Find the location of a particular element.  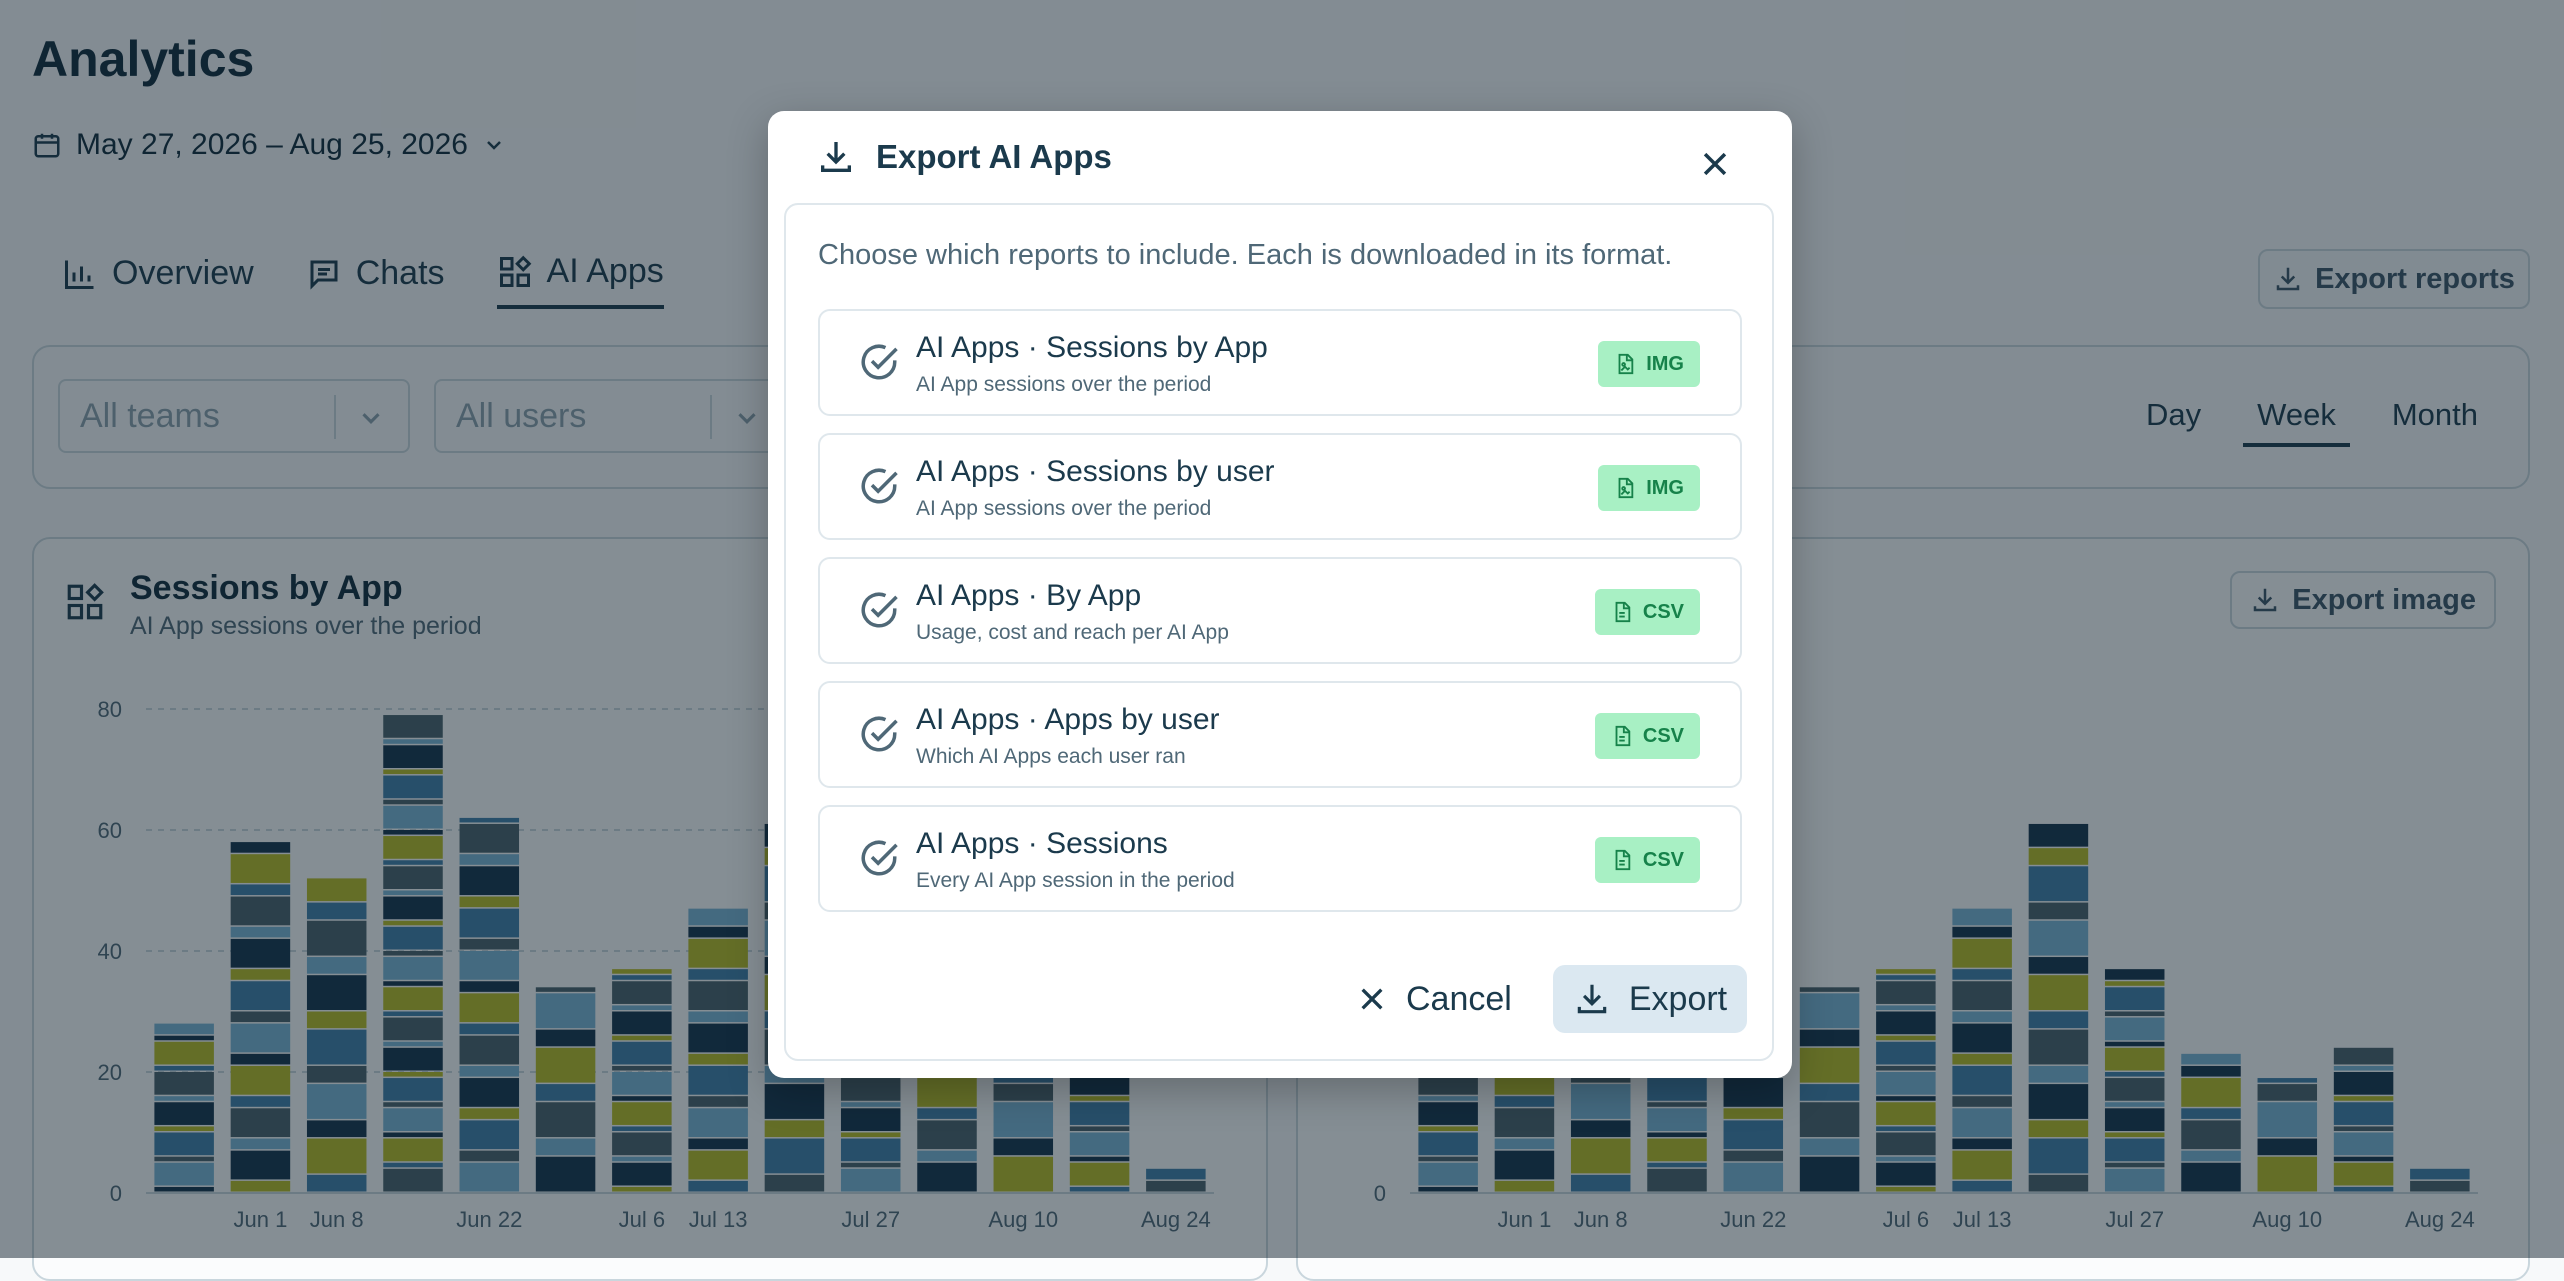

report-title: AI Apps · Sessions is located at coordinates (1042, 843).